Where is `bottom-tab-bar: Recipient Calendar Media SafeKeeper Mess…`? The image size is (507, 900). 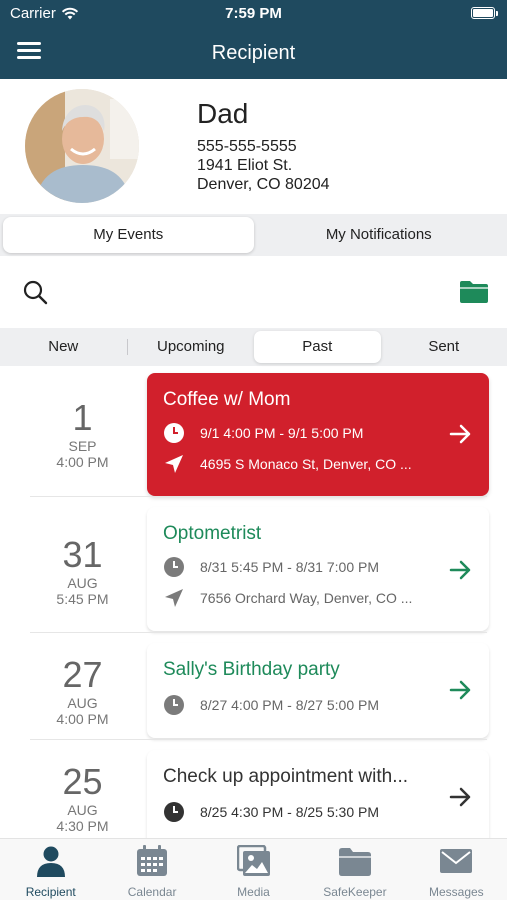 bottom-tab-bar: Recipient Calendar Media SafeKeeper Mess… is located at coordinates (253, 869).